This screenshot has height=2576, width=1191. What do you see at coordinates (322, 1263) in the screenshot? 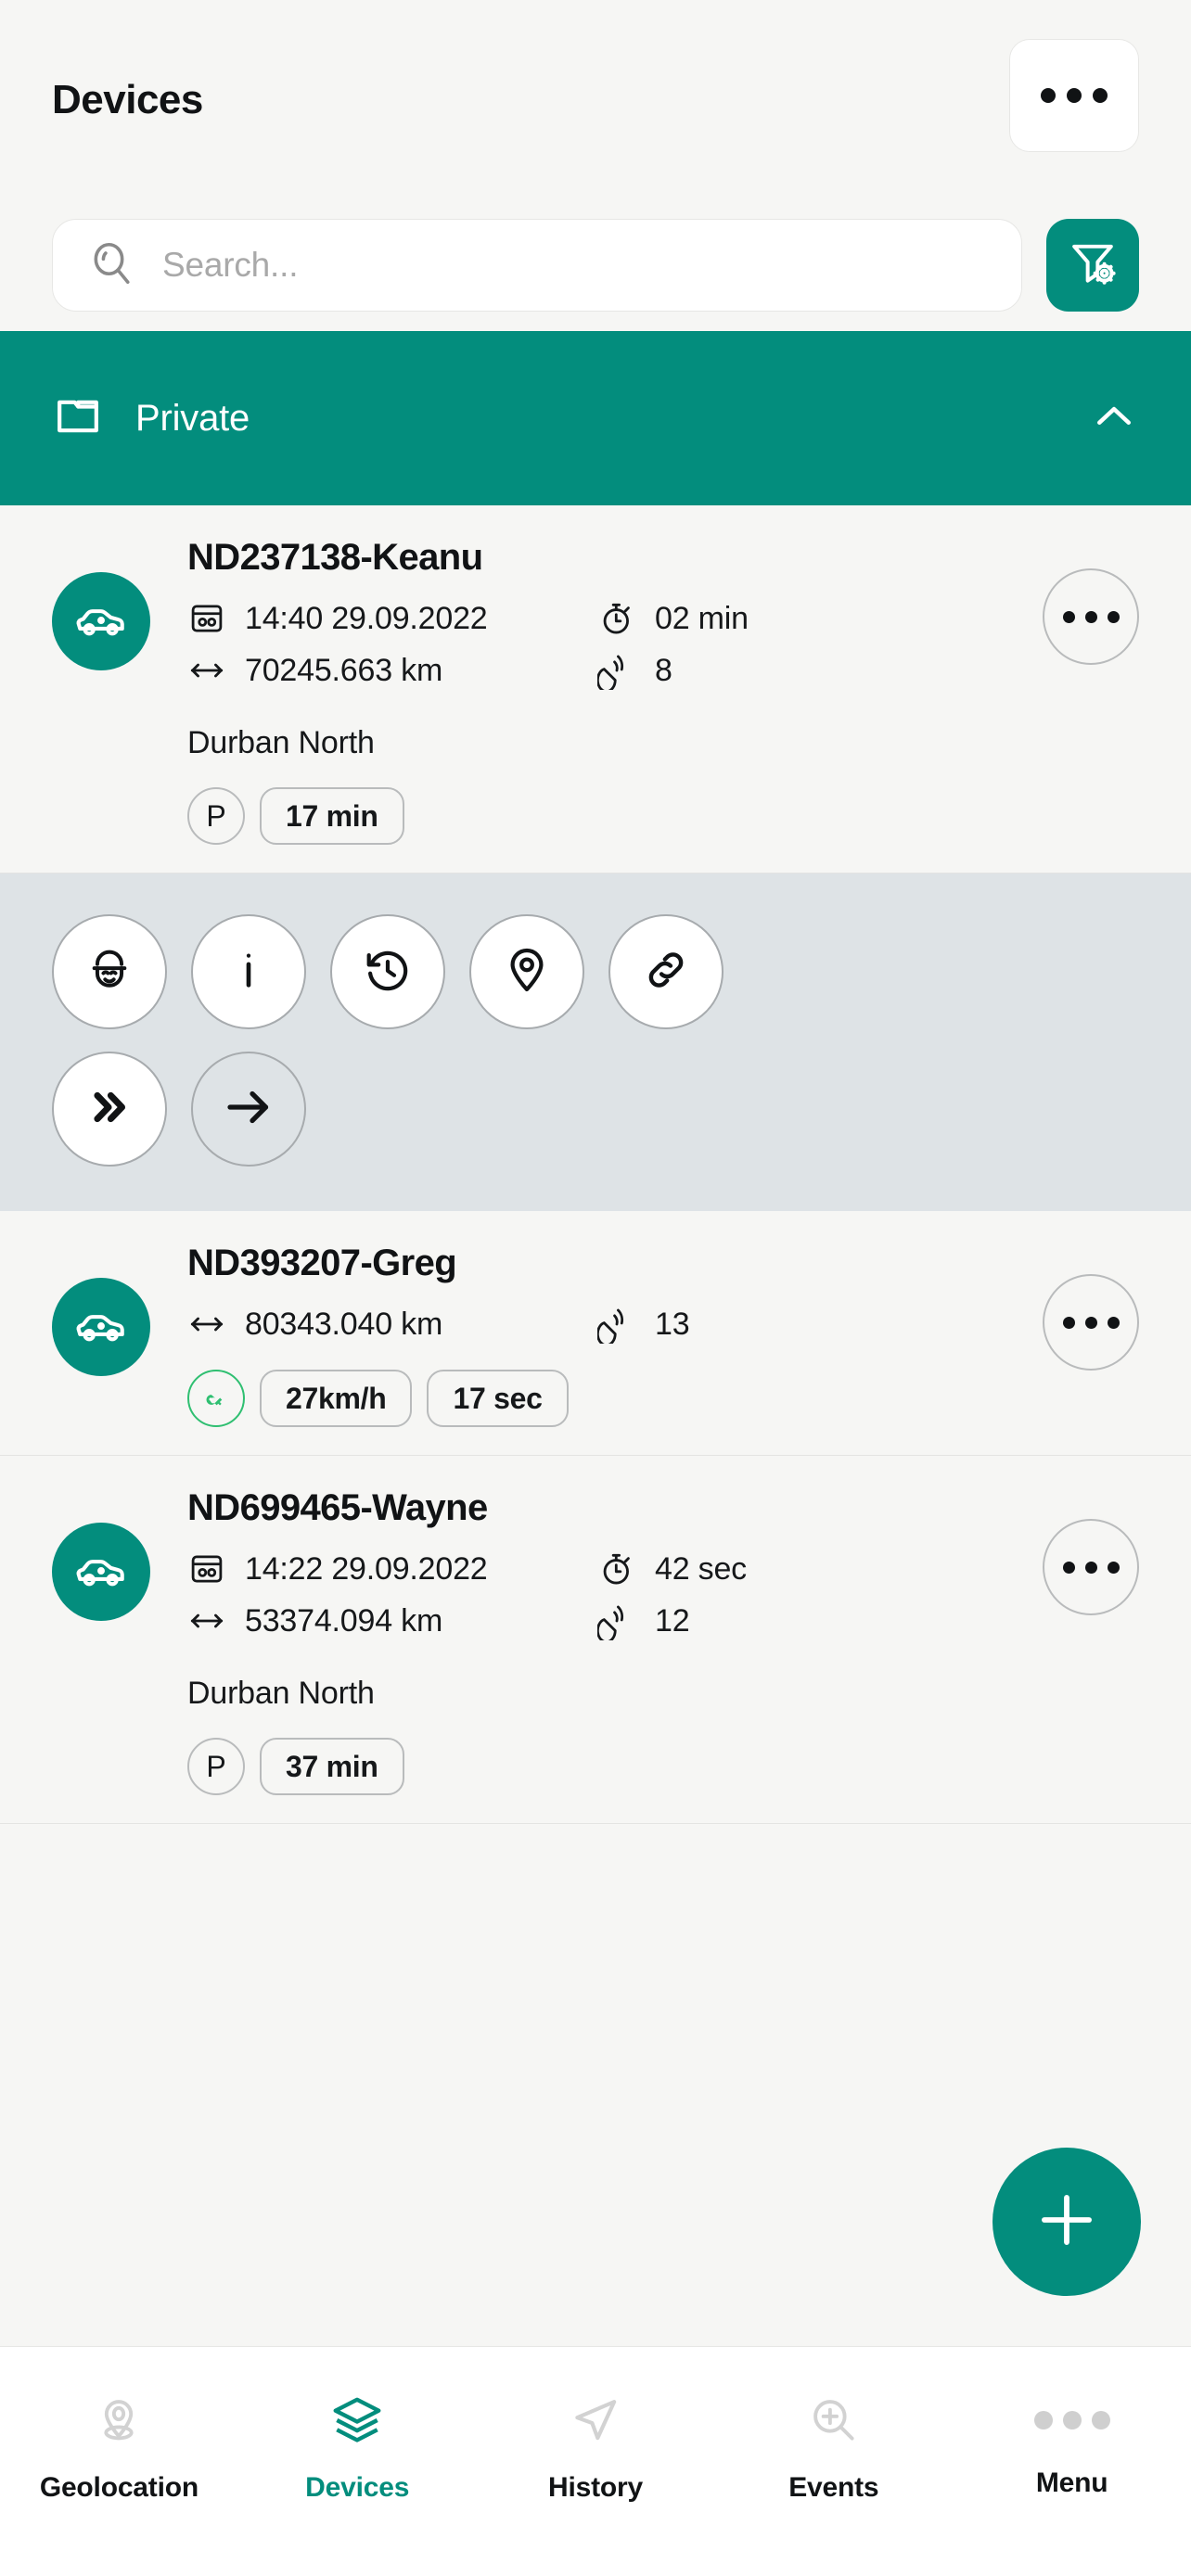
I see `device-name: ND393207-Greg` at bounding box center [322, 1263].